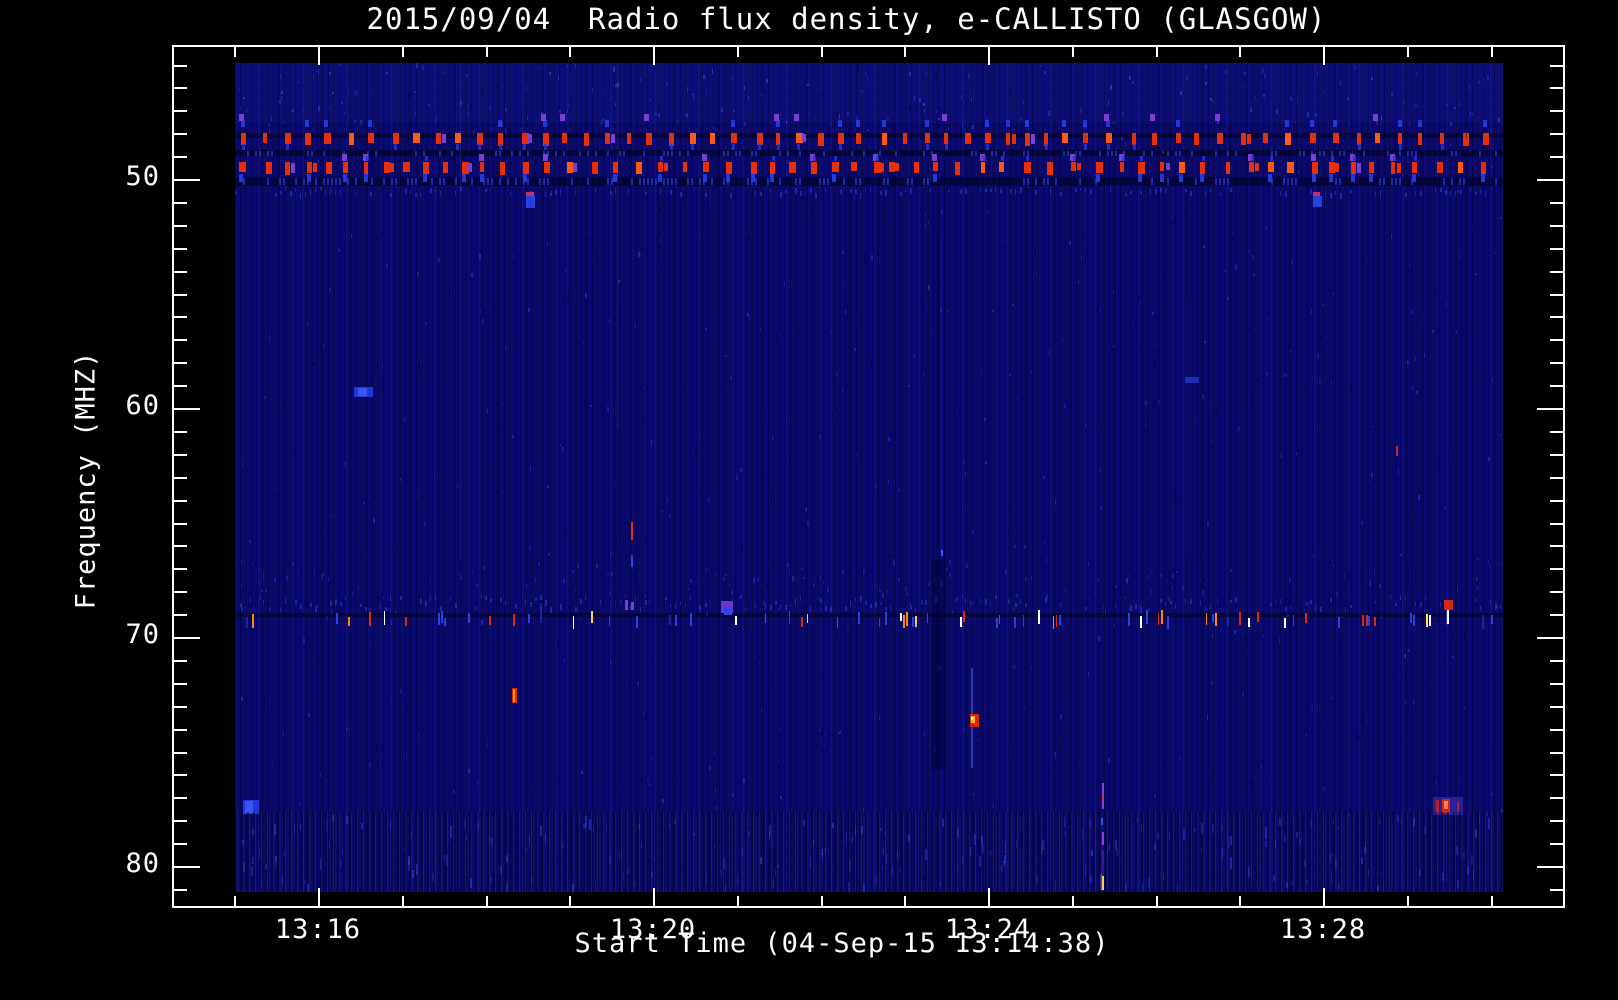  What do you see at coordinates (1446, 804) in the screenshot?
I see `burst-event` at bounding box center [1446, 804].